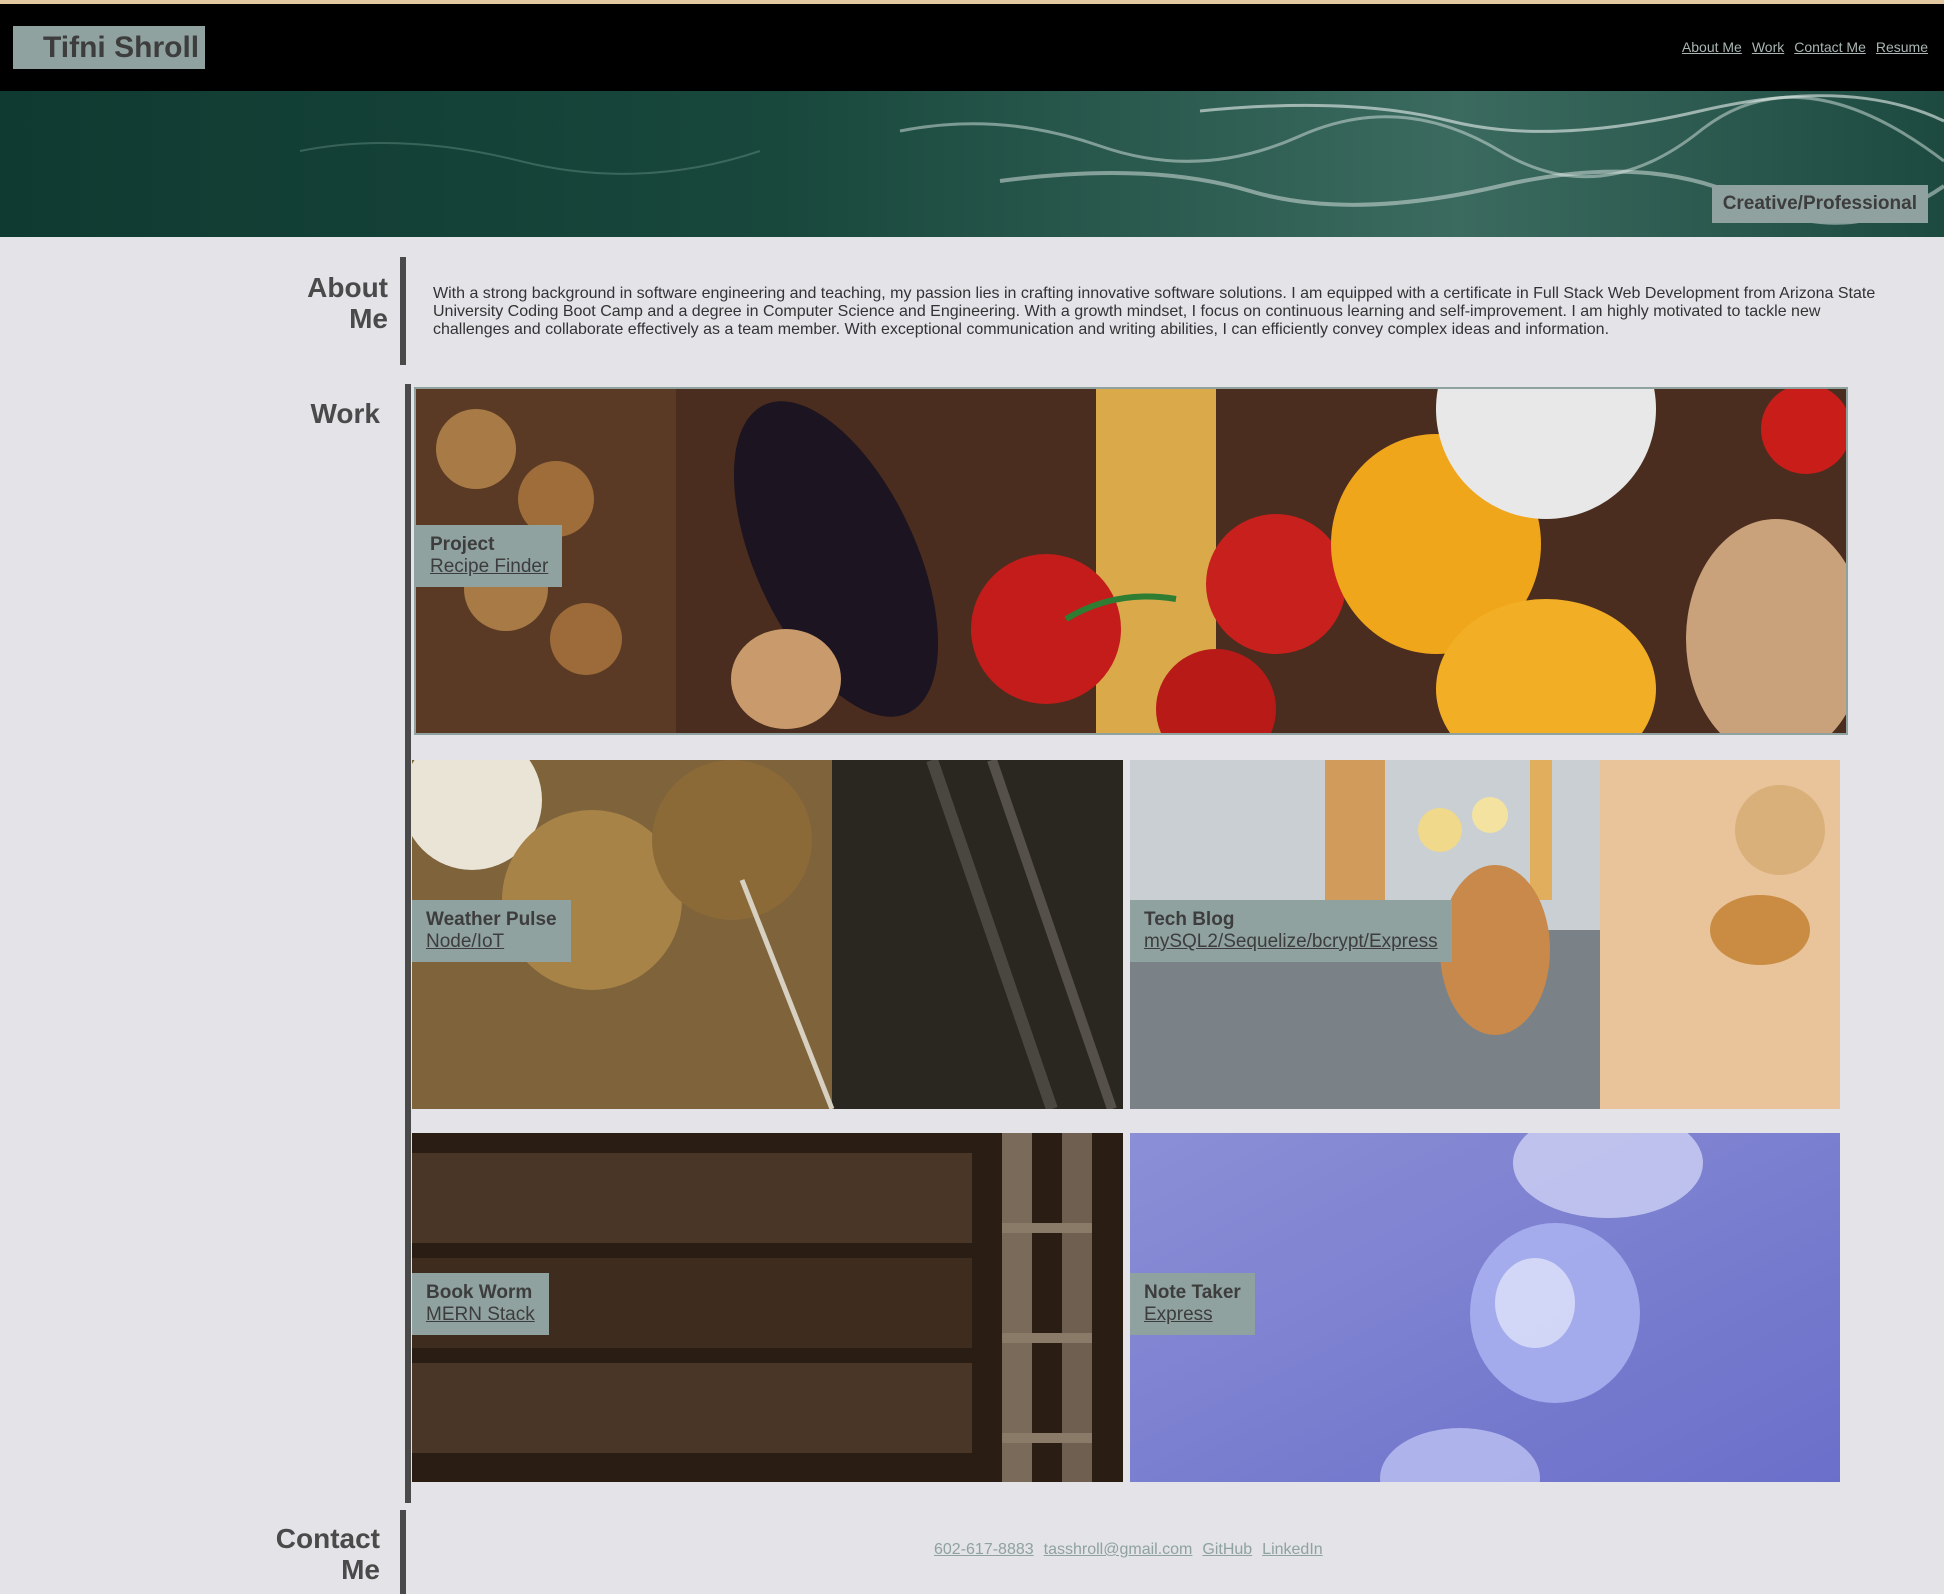 The height and width of the screenshot is (1594, 1944). What do you see at coordinates (403, 311) in the screenshot?
I see `about-divider` at bounding box center [403, 311].